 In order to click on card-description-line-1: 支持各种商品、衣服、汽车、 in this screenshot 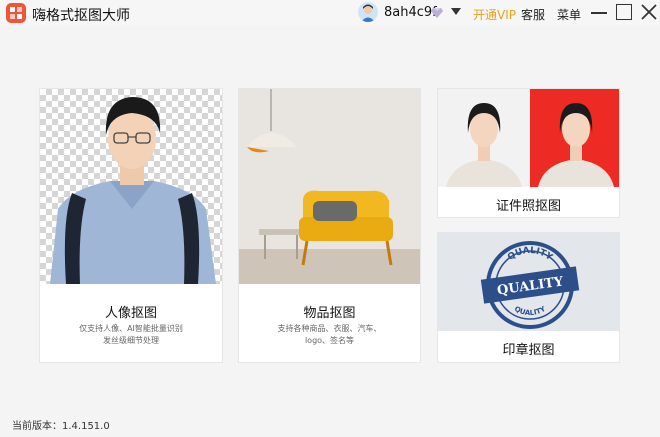, I will do `click(329, 328)`.